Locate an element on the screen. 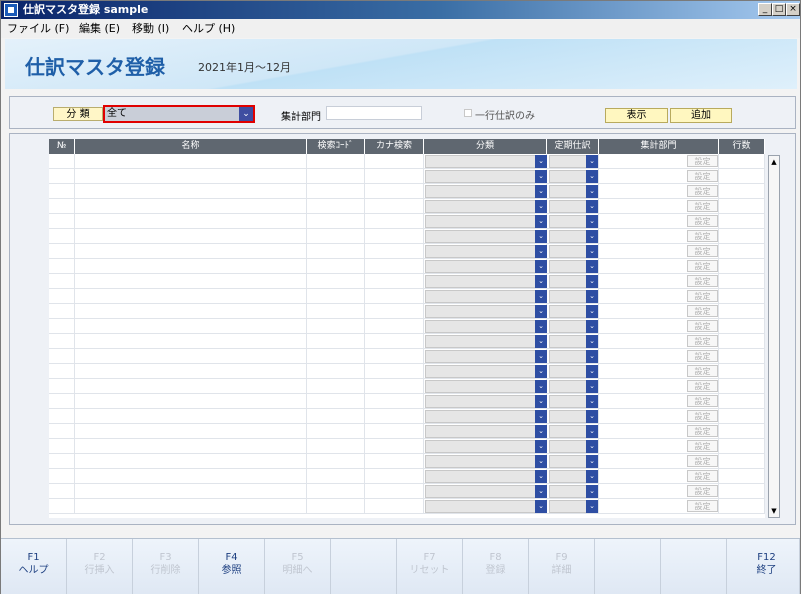 Image resolution: width=801 pixels, height=594 pixels. category-select: 全て ⌄ is located at coordinates (179, 114).